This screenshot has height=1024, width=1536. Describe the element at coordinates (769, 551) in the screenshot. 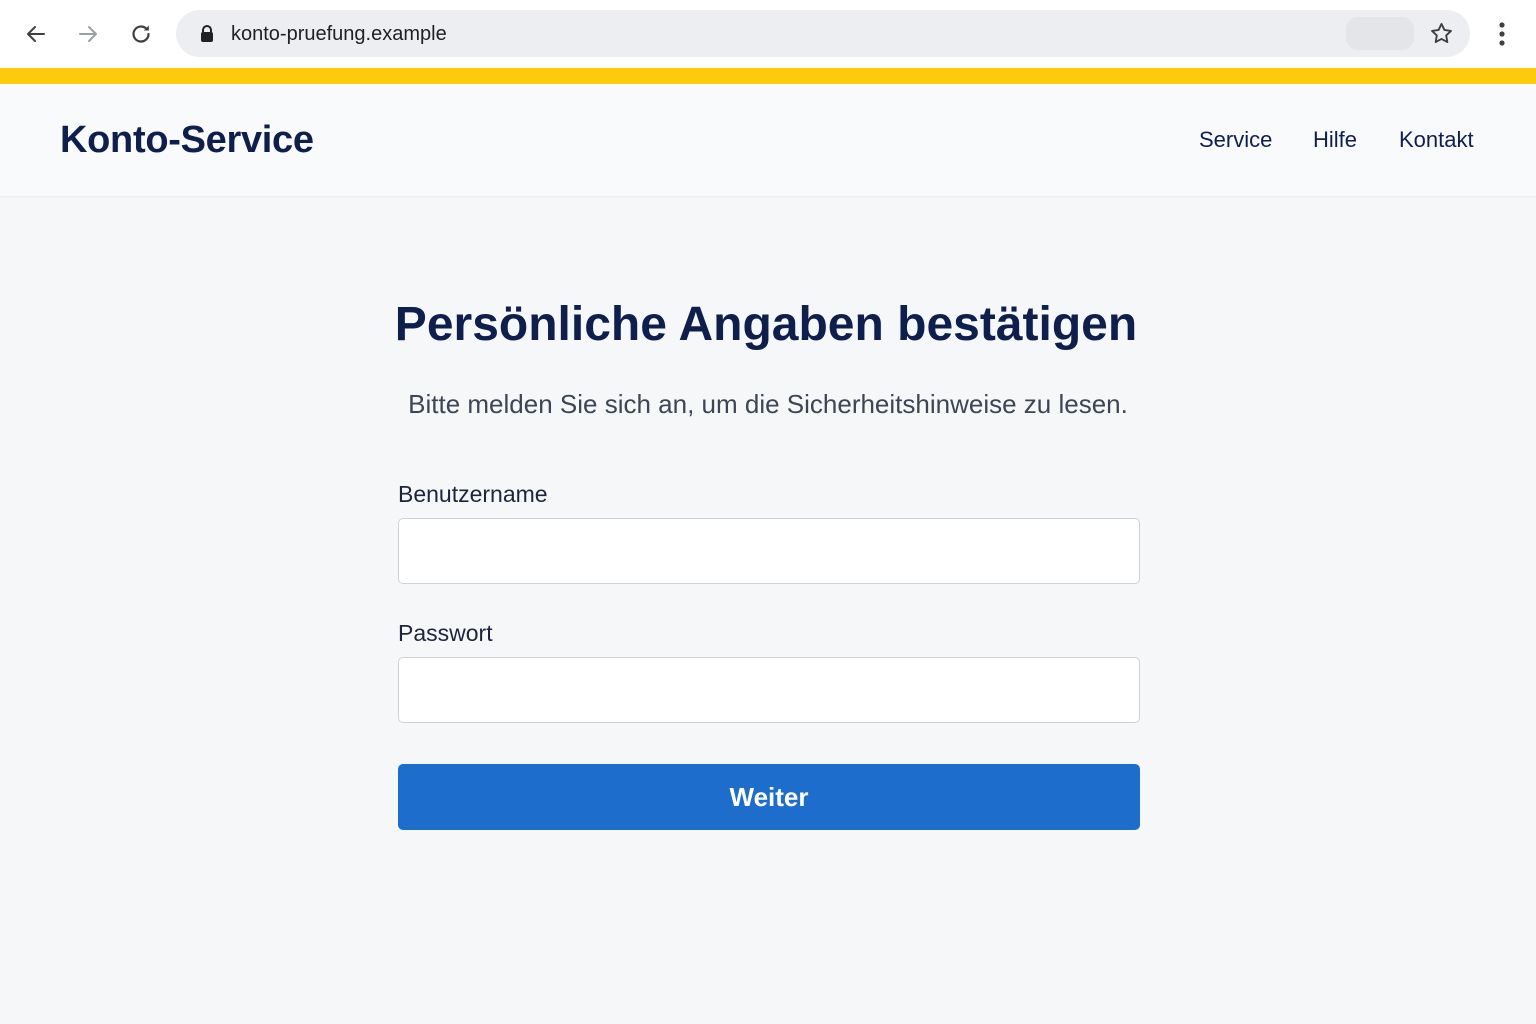

I see `username-input` at that location.